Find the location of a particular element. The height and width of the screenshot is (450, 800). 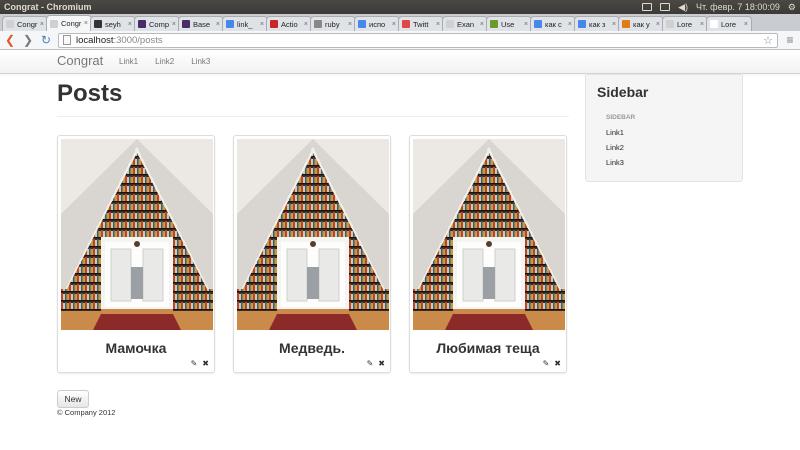

browser-tab: Use × is located at coordinates (509, 23).